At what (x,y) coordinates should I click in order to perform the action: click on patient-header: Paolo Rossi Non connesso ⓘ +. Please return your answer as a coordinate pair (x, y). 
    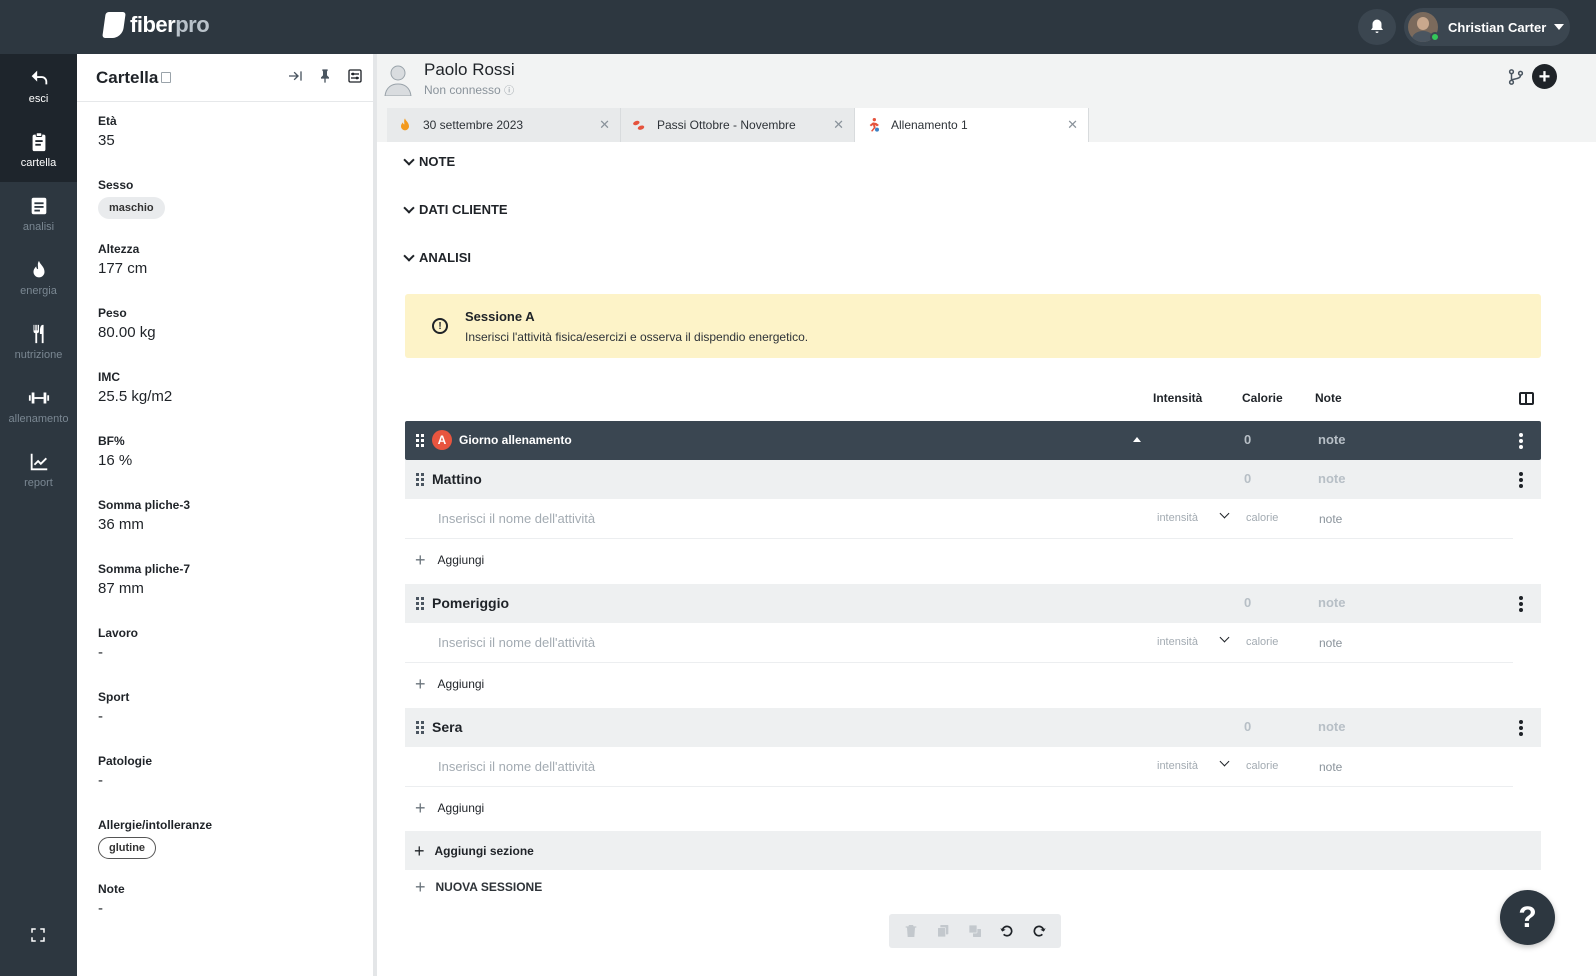
    Looking at the image, I should click on (986, 82).